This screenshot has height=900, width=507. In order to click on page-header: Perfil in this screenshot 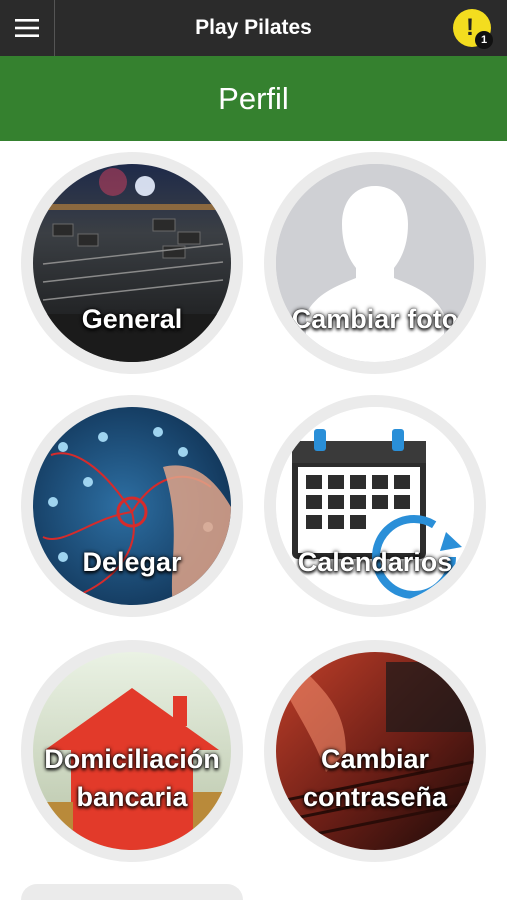, I will do `click(253, 98)`.